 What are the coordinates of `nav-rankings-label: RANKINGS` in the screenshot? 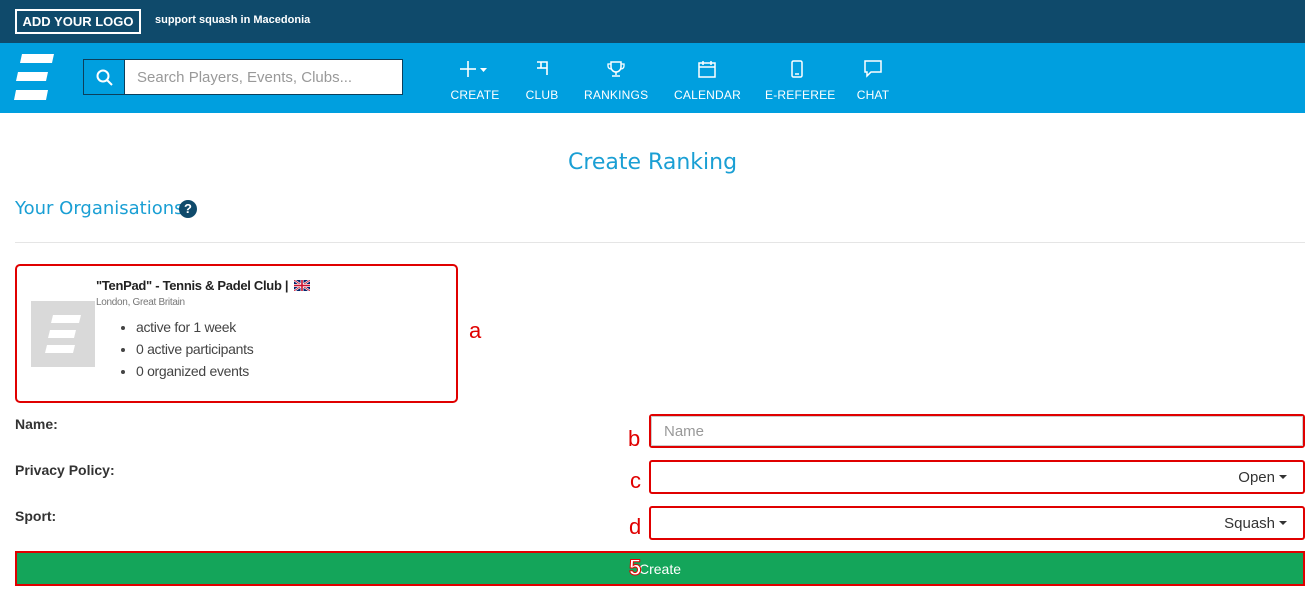 It's located at (616, 95).